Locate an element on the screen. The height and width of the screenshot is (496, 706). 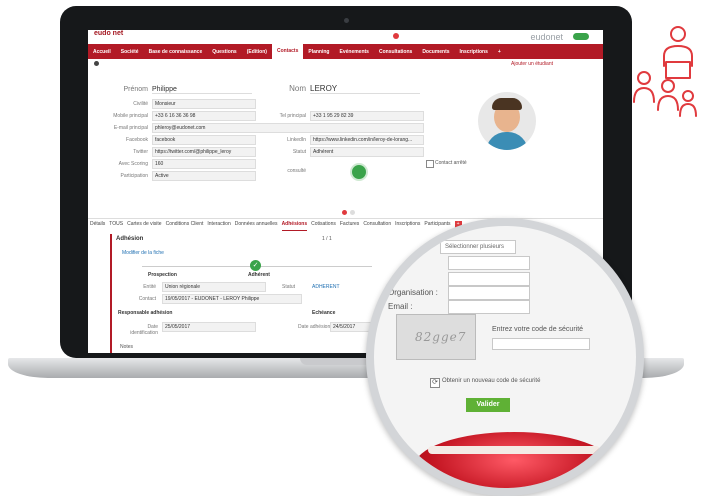
tab-cotisations: Cotisations is located at coordinates (323, 226).